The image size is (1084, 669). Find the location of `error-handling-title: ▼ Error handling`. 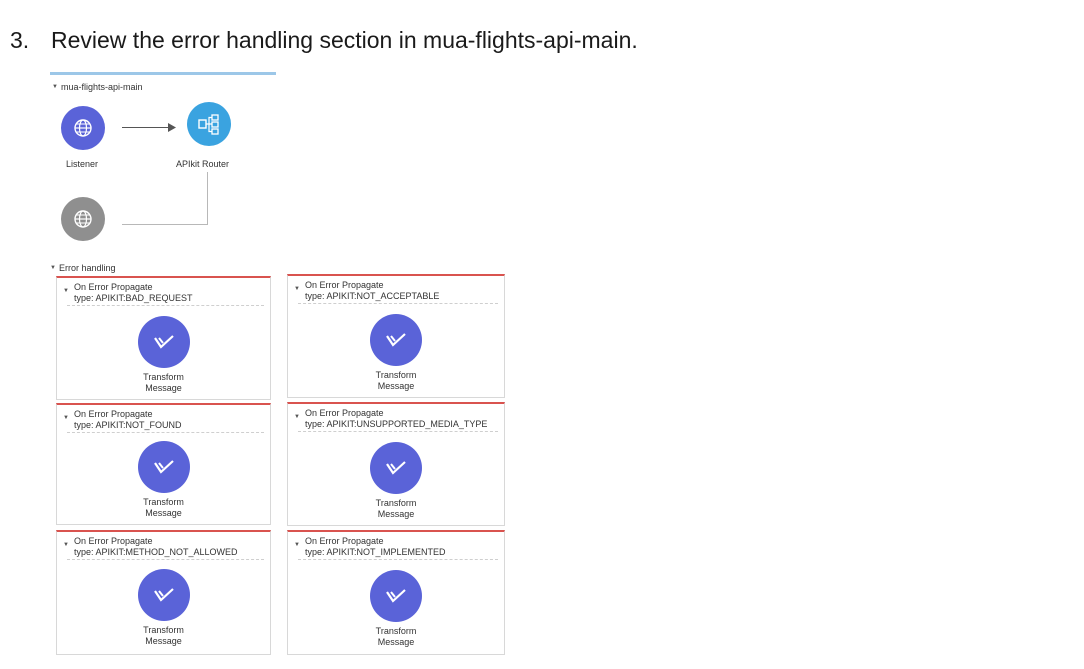

error-handling-title: ▼ Error handling is located at coordinates (82, 268).